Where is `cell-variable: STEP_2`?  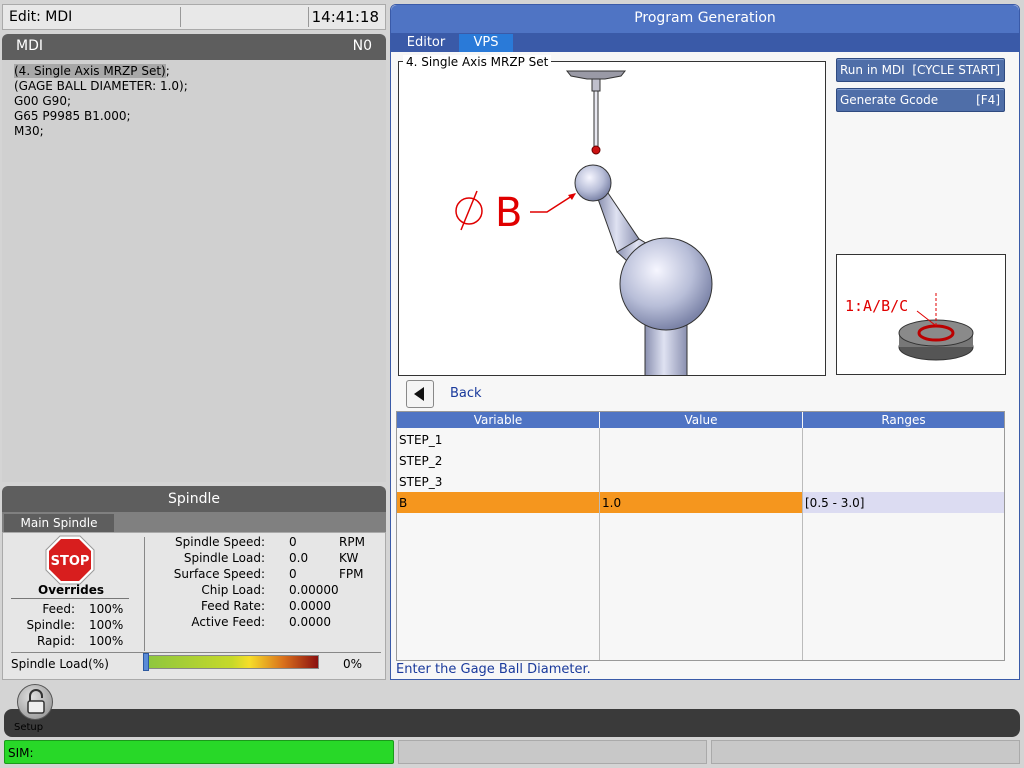 cell-variable: STEP_2 is located at coordinates (421, 461).